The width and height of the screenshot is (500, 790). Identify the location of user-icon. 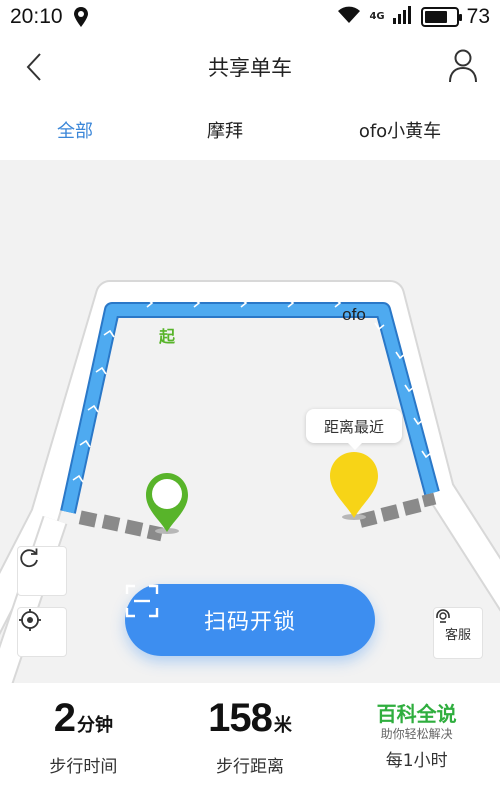
(463, 66).